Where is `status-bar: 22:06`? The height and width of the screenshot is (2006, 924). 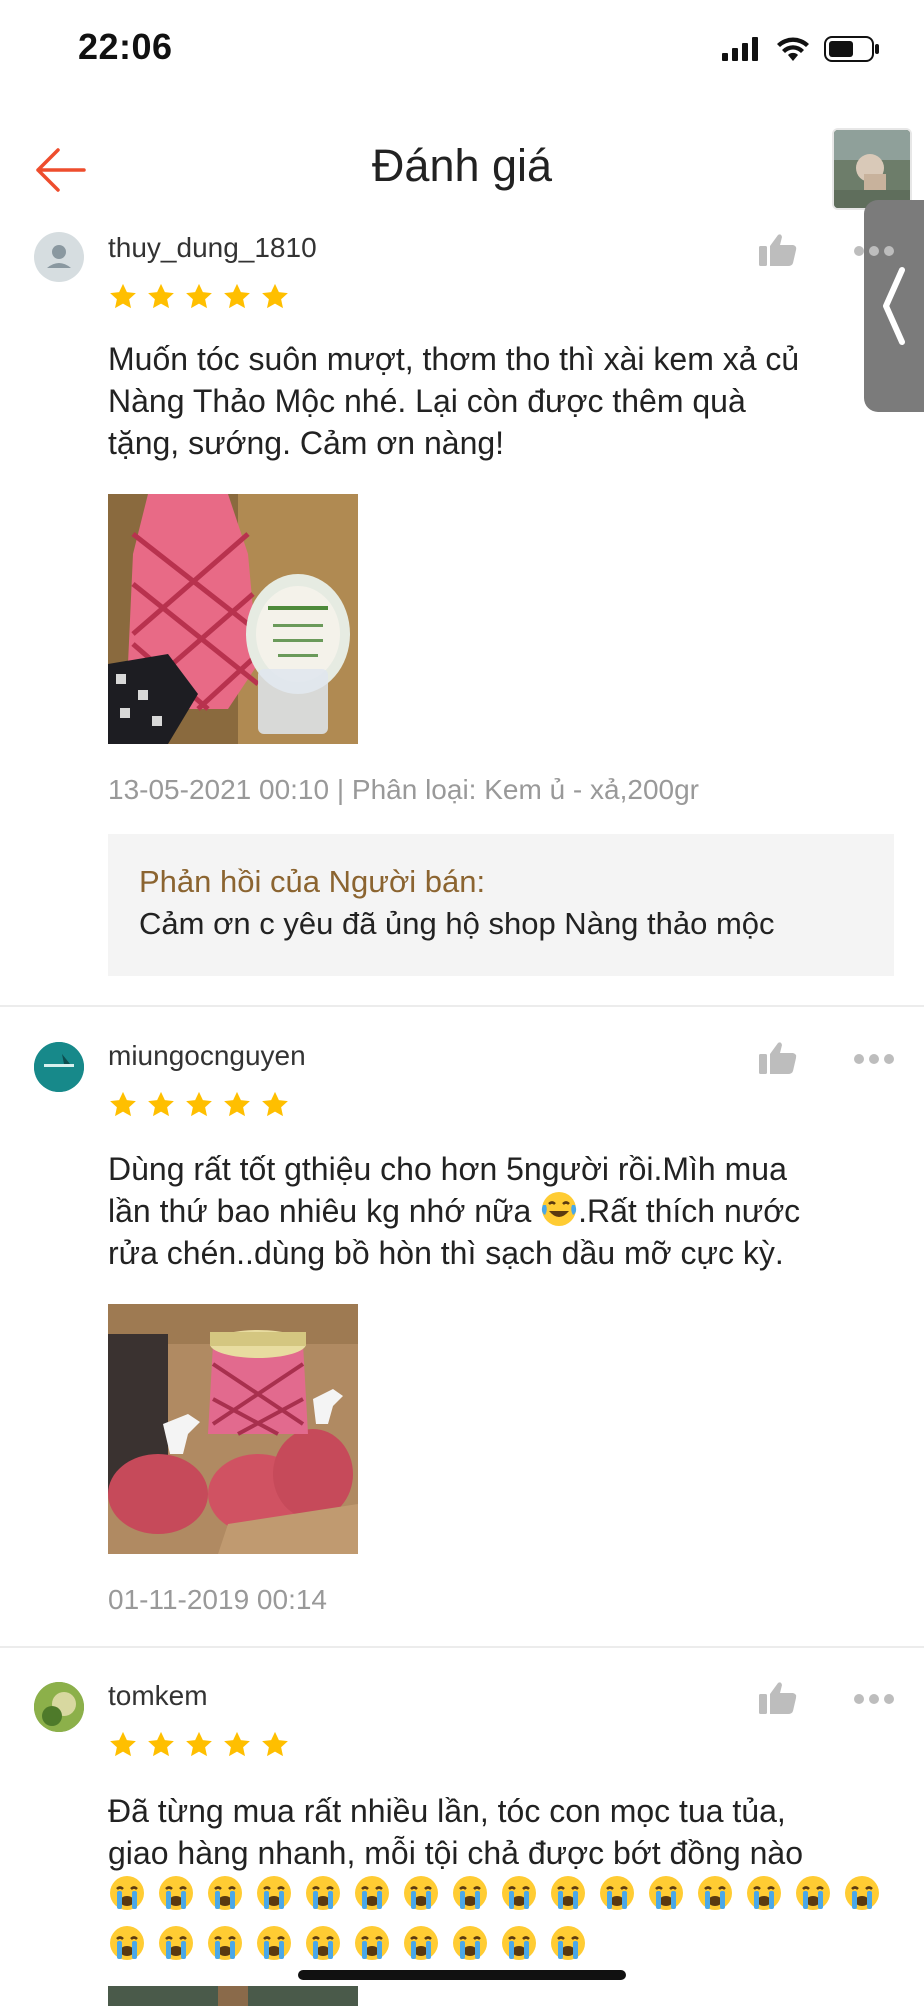
status-bar: 22:06 is located at coordinates (462, 50).